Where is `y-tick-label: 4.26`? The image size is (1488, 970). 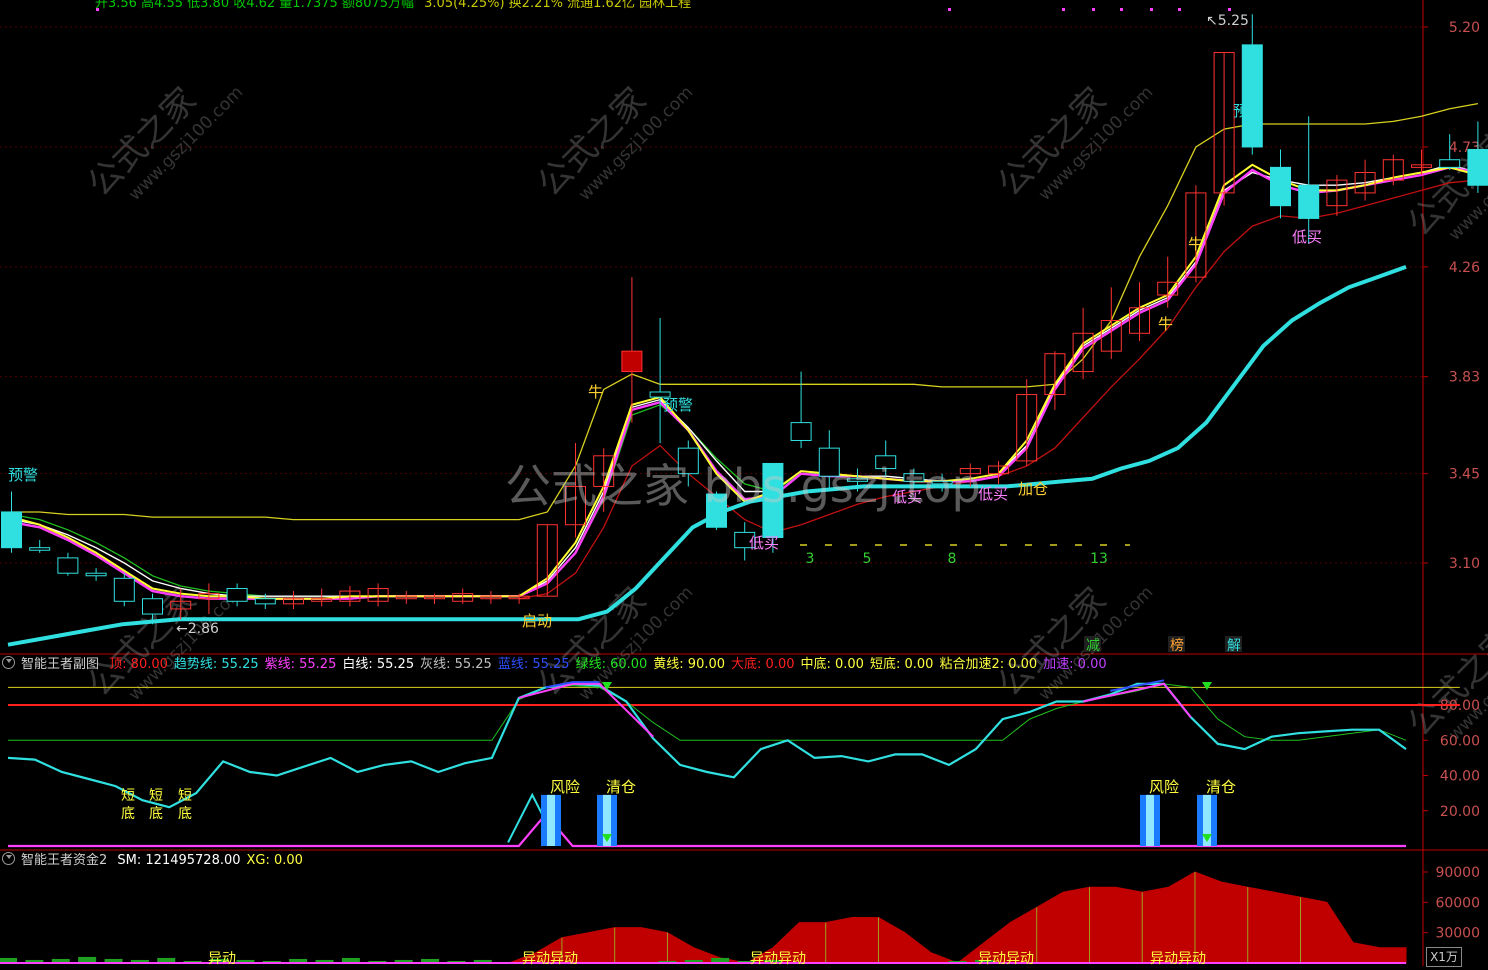
y-tick-label: 4.26 is located at coordinates (1464, 268).